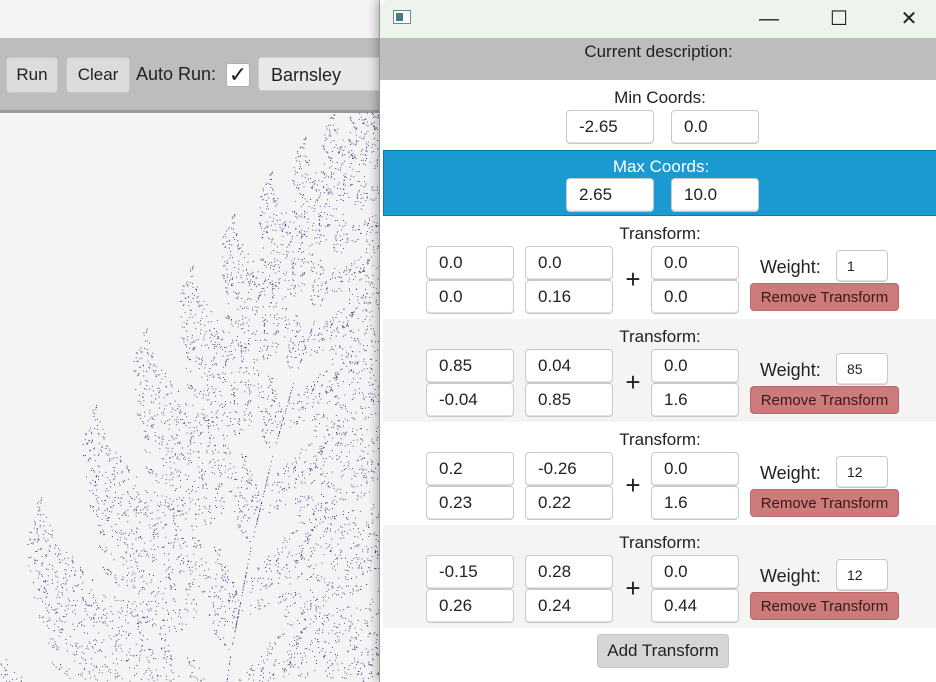 This screenshot has height=682, width=936. Describe the element at coordinates (569, 366) in the screenshot. I see `matrix-b-input: 0.04` at that location.